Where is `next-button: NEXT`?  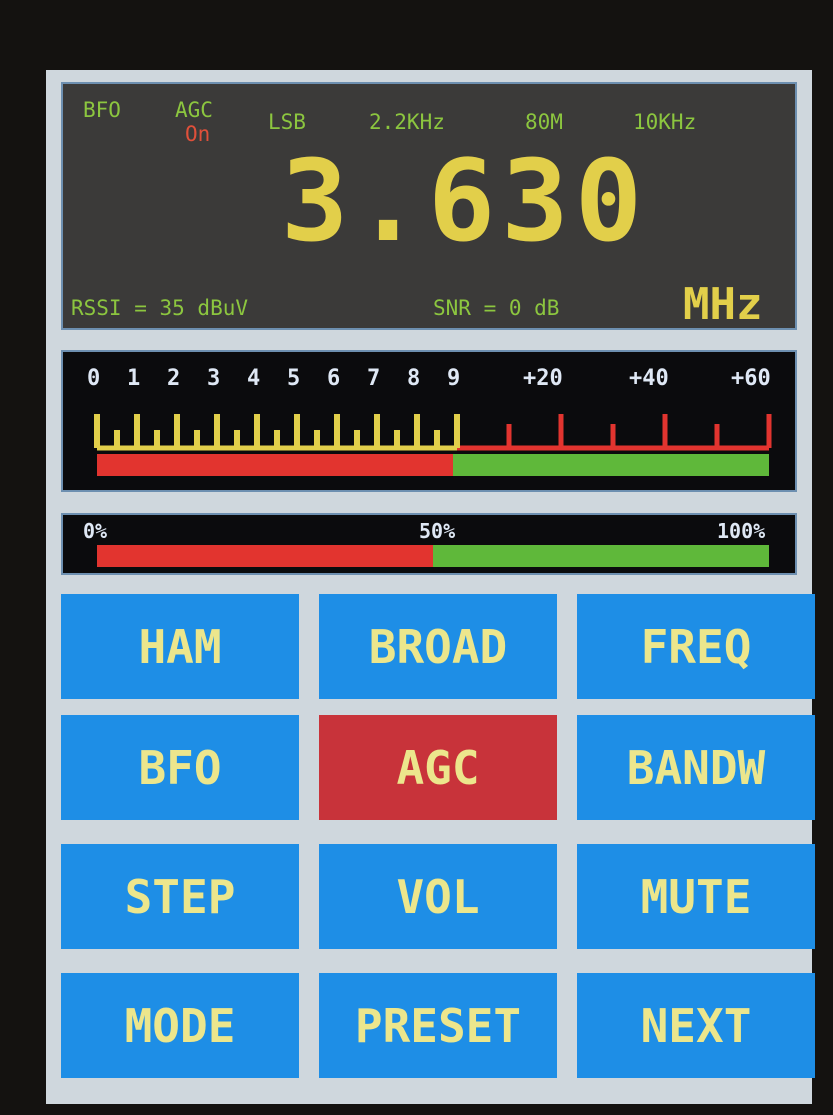 next-button: NEXT is located at coordinates (696, 1025).